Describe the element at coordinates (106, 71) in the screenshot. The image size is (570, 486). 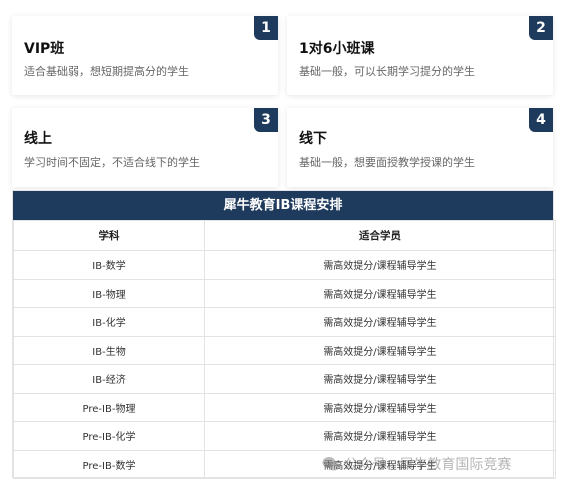
I see `card-description: 适合基础弱，想短期提高分的学生` at that location.